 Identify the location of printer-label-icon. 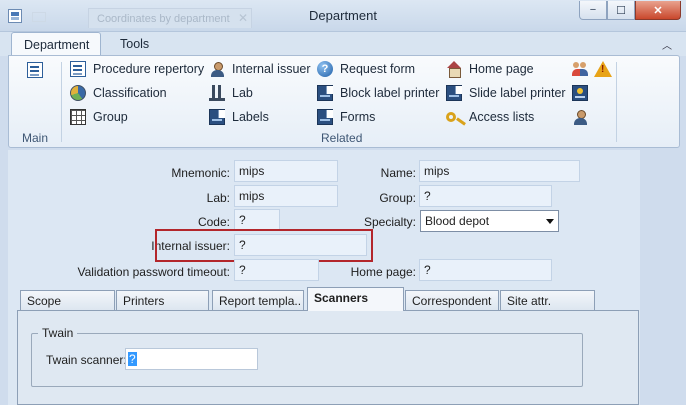
(325, 93).